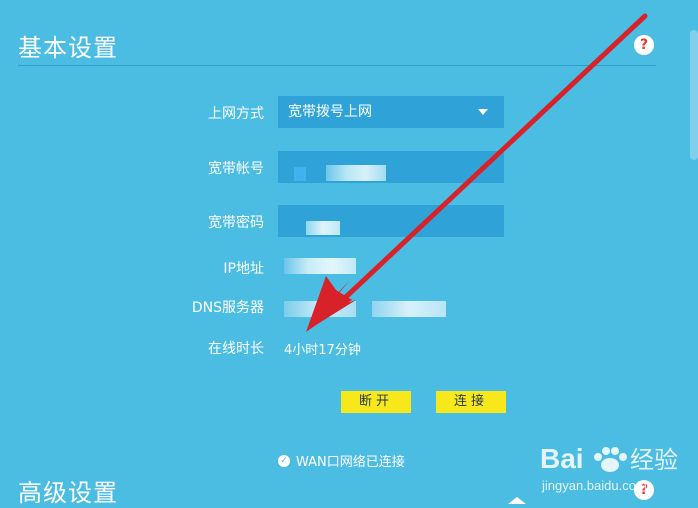 The height and width of the screenshot is (508, 698). What do you see at coordinates (594, 485) in the screenshot?
I see `watermark-url: jingyan.baidu.com` at bounding box center [594, 485].